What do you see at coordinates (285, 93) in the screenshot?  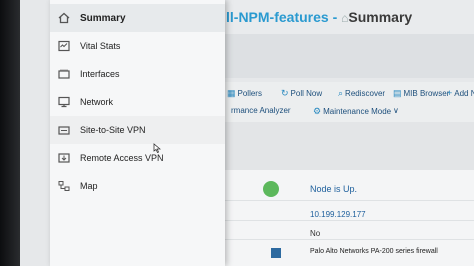 I see `poll-now-icon: ↻` at bounding box center [285, 93].